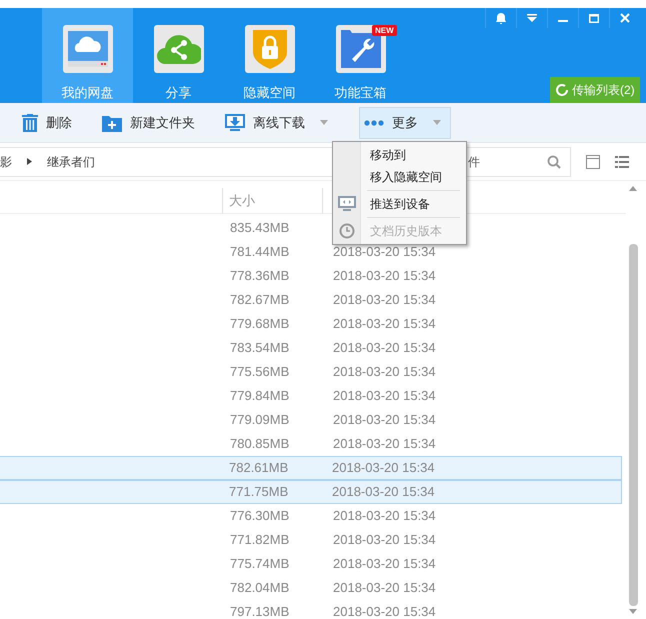 This screenshot has width=646, height=619. Describe the element at coordinates (29, 161) in the screenshot. I see `chevron-icon` at that location.